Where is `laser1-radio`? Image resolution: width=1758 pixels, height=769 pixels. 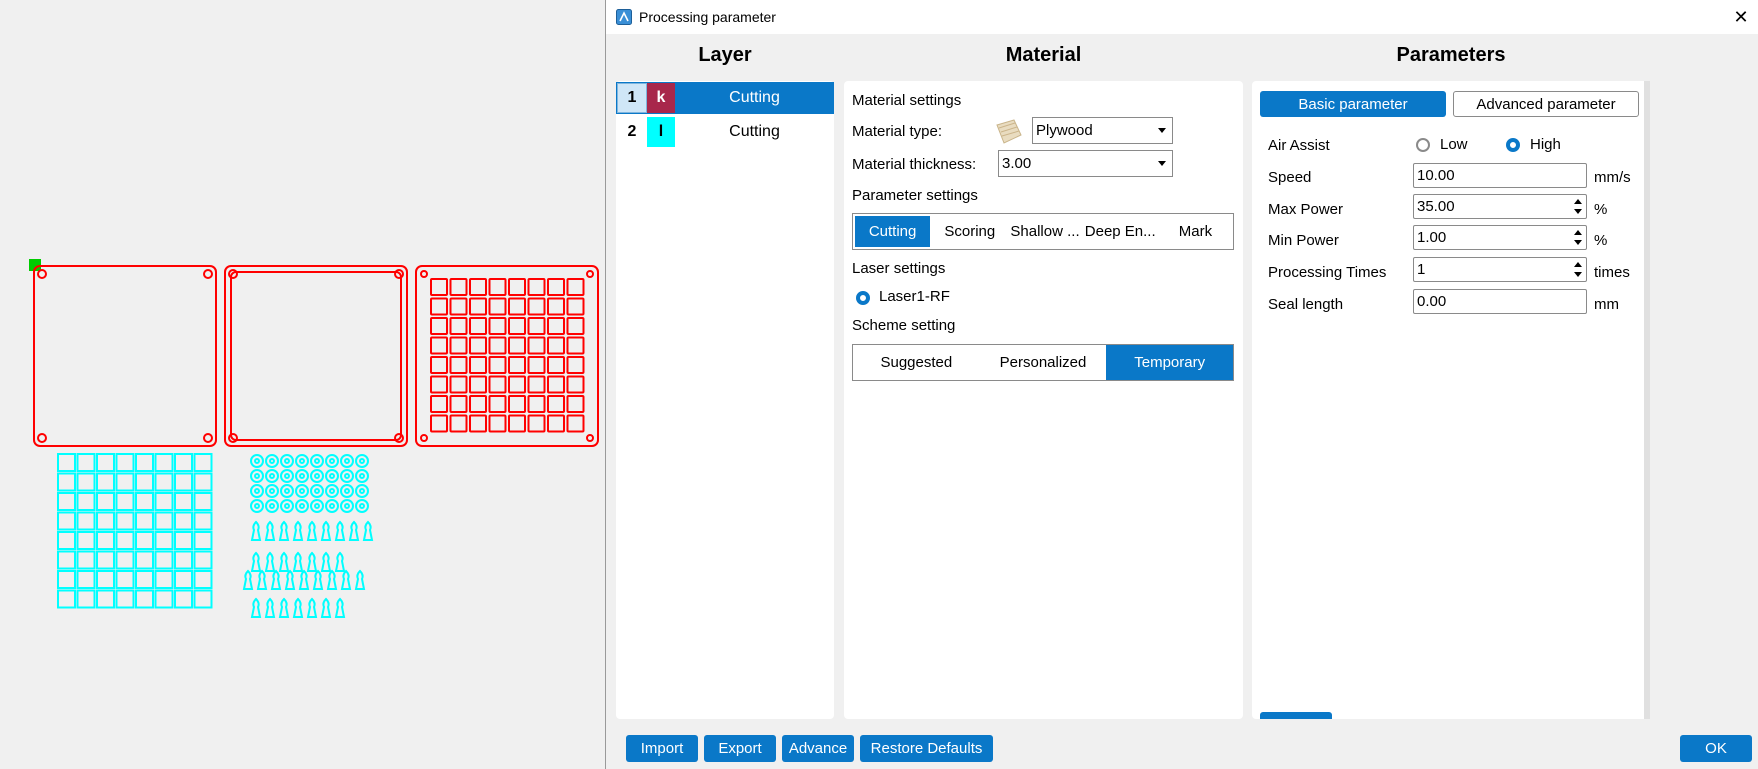
laser1-radio is located at coordinates (863, 298).